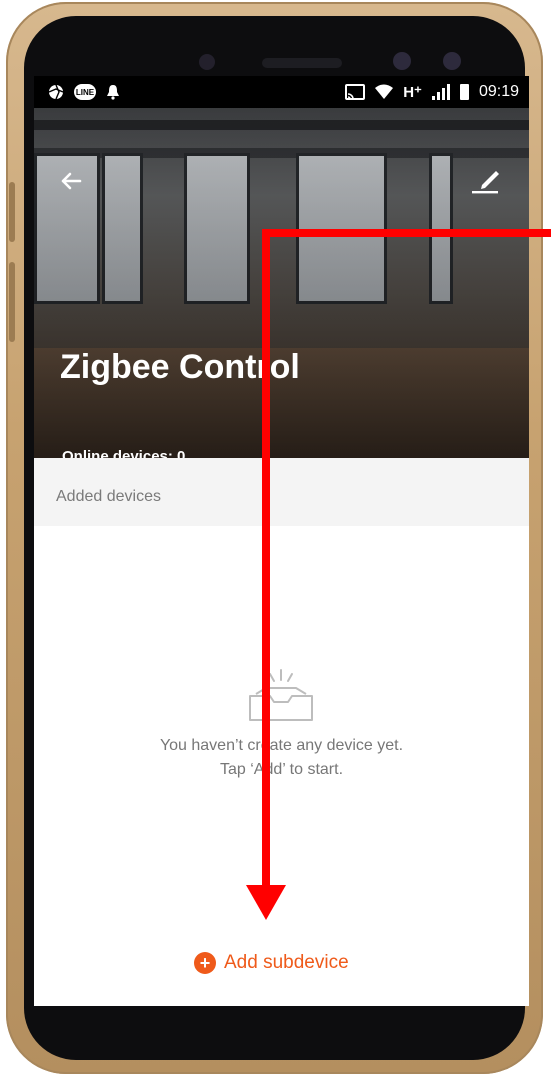 Image resolution: width=551 pixels, height=1078 pixels. I want to click on status-bar: LINE H⁺ 09:19, so click(281, 92).